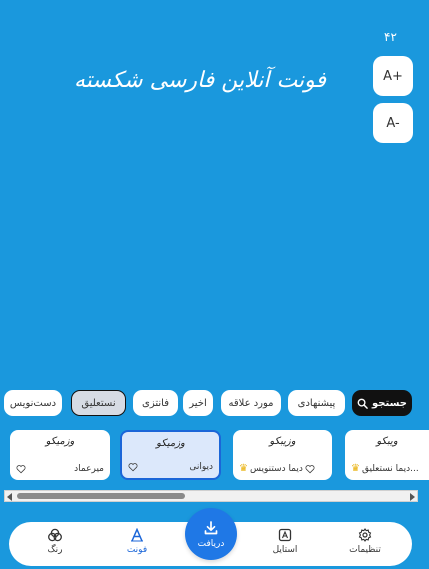 Image resolution: width=429 pixels, height=569 pixels. I want to click on decrease-font-size-button: A-, so click(393, 123).